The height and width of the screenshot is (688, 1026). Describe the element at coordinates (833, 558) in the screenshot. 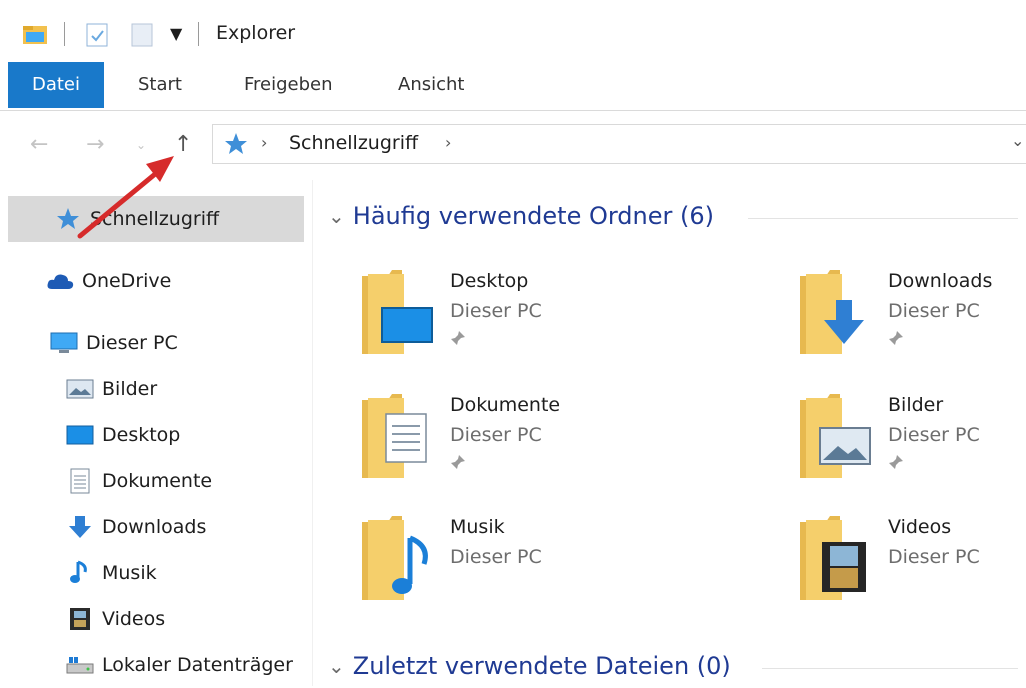

I see `videos-folder-icon` at that location.